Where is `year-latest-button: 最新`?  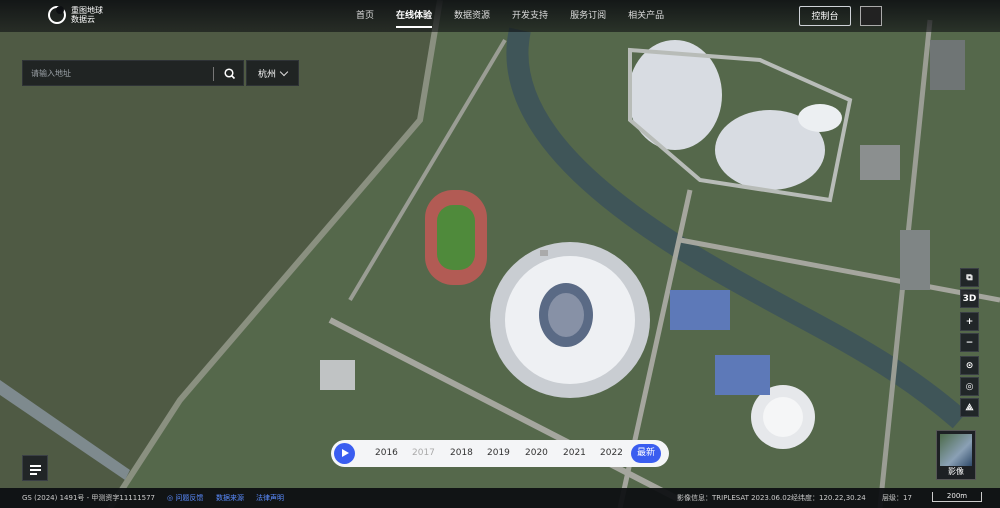
year-latest-button: 最新 is located at coordinates (646, 453).